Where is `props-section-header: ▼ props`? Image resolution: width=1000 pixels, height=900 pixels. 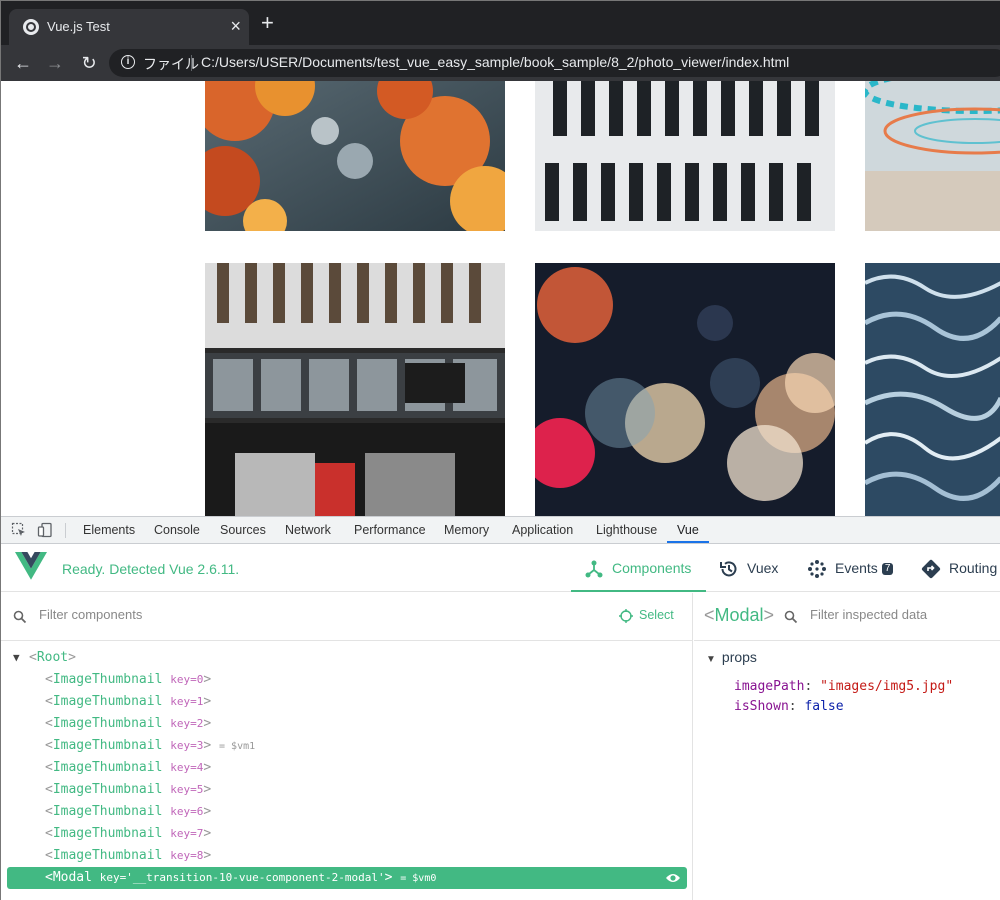
props-section-header: ▼ props is located at coordinates (731, 657).